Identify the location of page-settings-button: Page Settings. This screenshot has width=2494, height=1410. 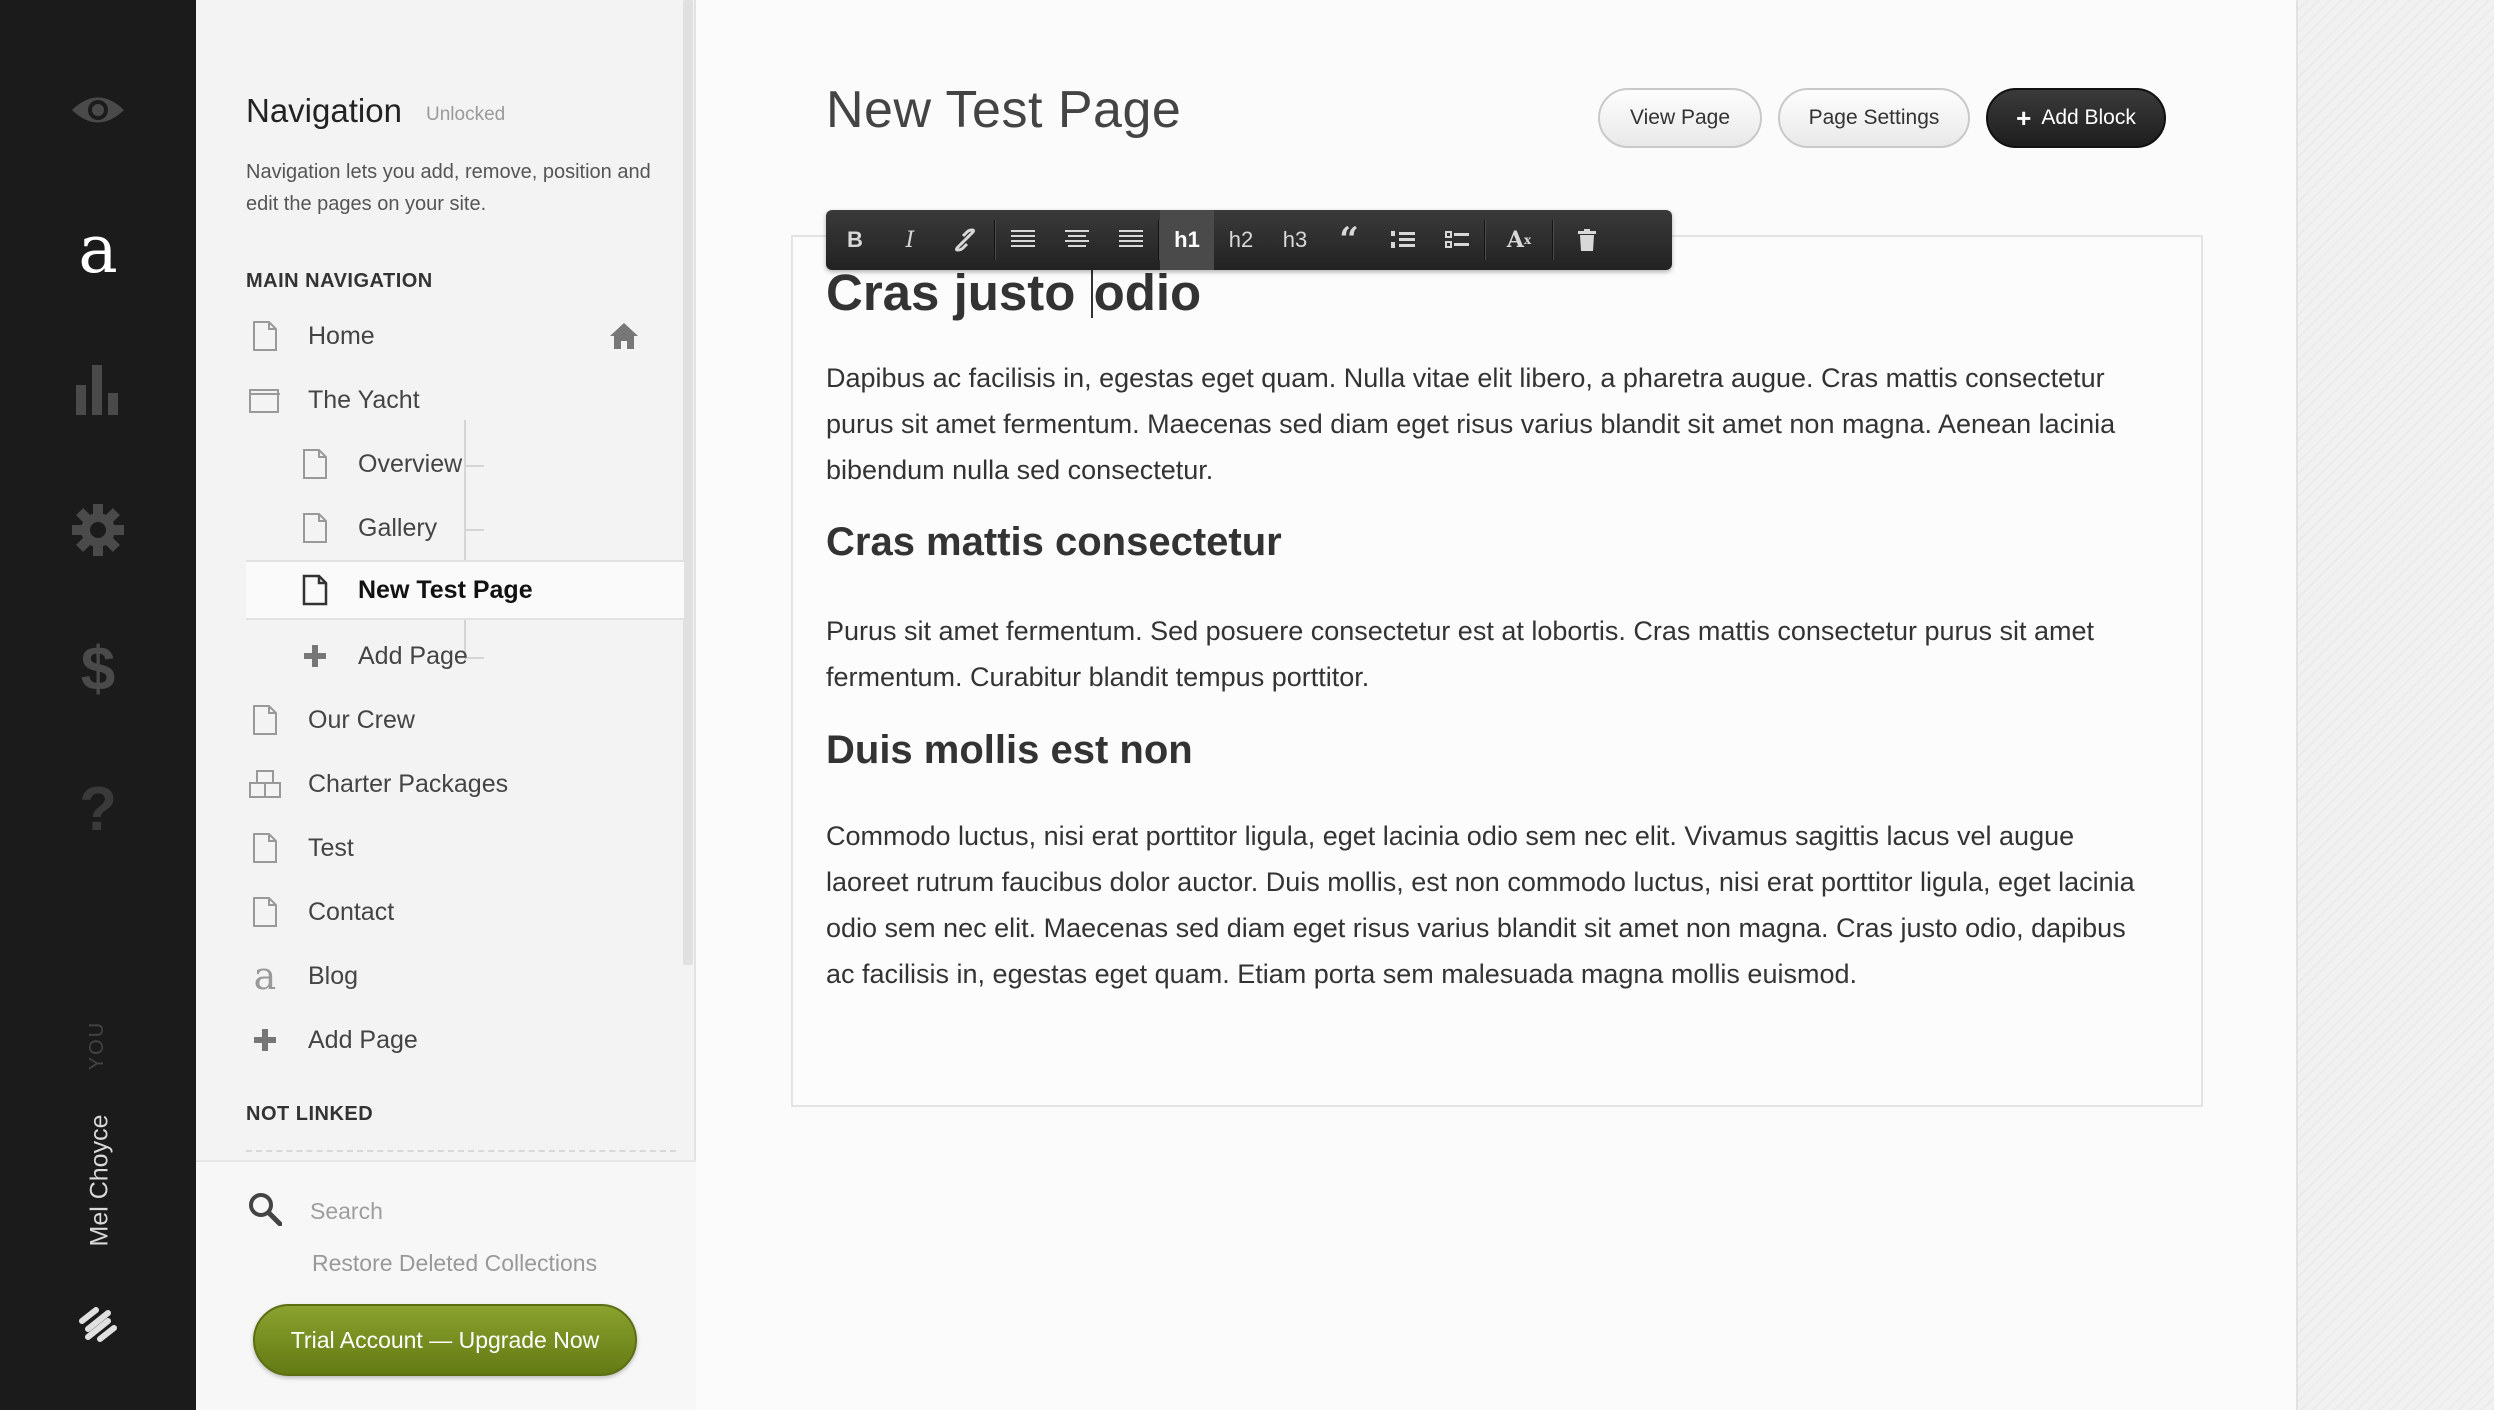
(1874, 118).